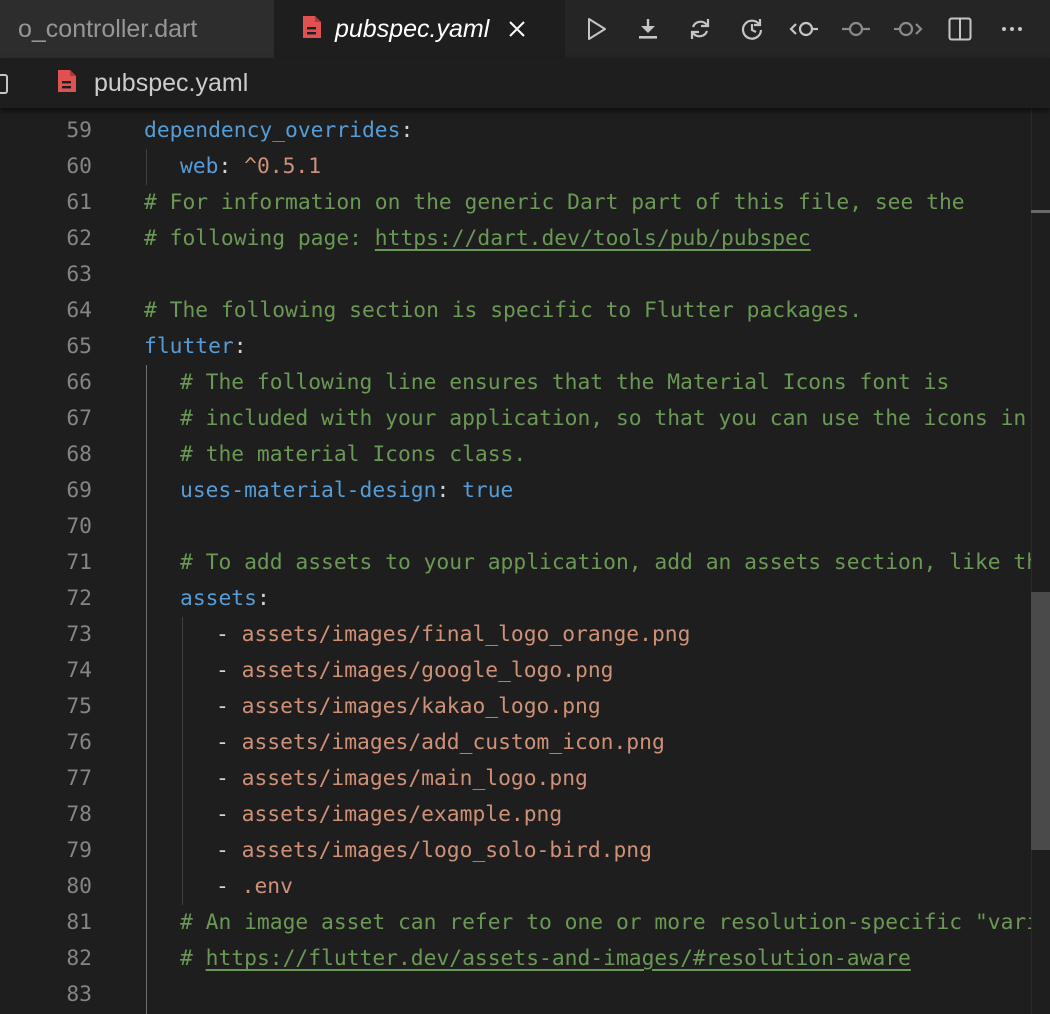 The width and height of the screenshot is (1050, 1014). I want to click on code-text: assets:, so click(225, 599).